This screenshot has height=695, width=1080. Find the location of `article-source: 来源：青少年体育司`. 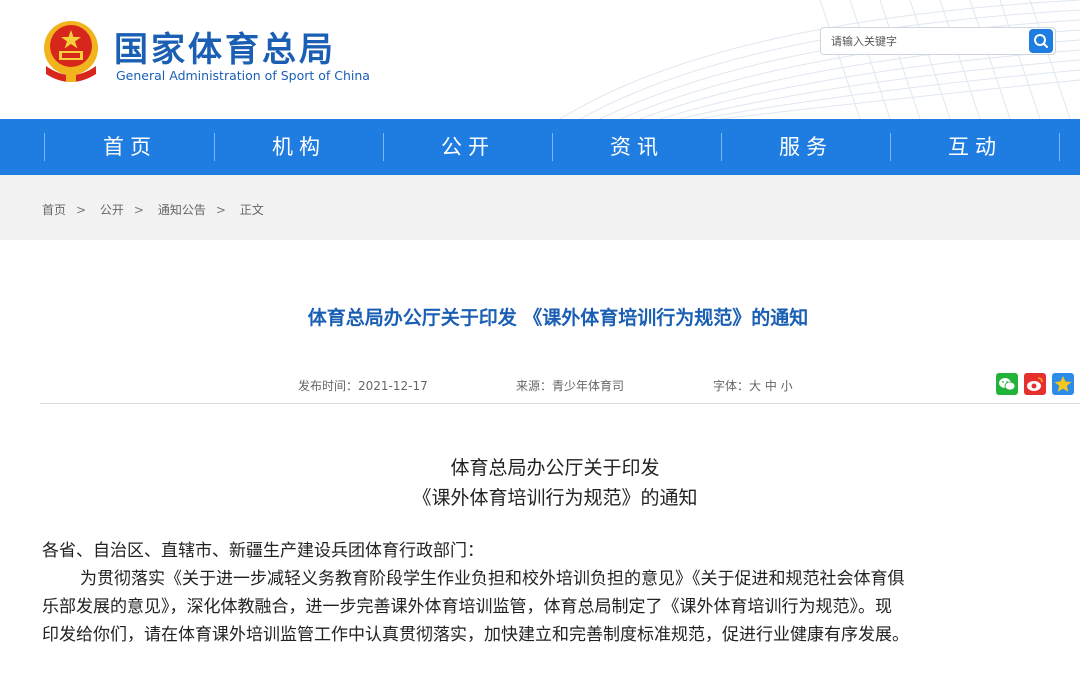

article-source: 来源：青少年体育司 is located at coordinates (570, 386).